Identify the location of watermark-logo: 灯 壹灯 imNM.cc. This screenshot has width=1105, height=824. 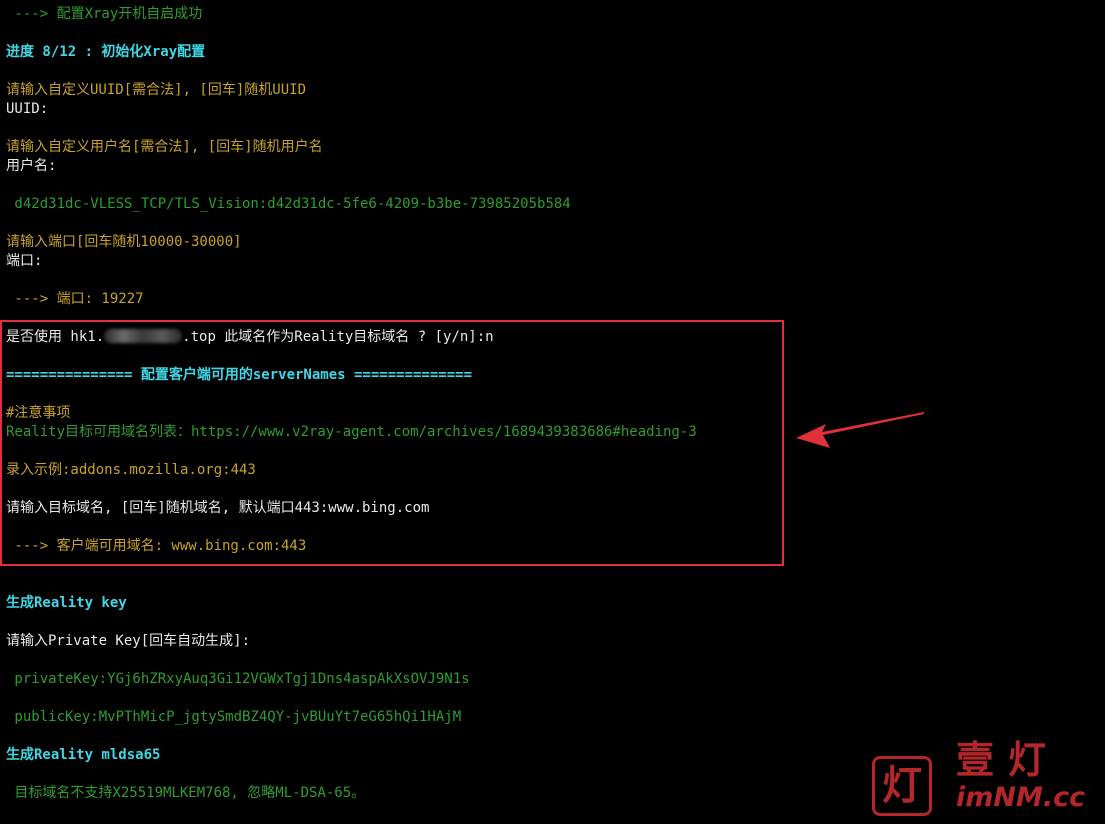
(985, 778).